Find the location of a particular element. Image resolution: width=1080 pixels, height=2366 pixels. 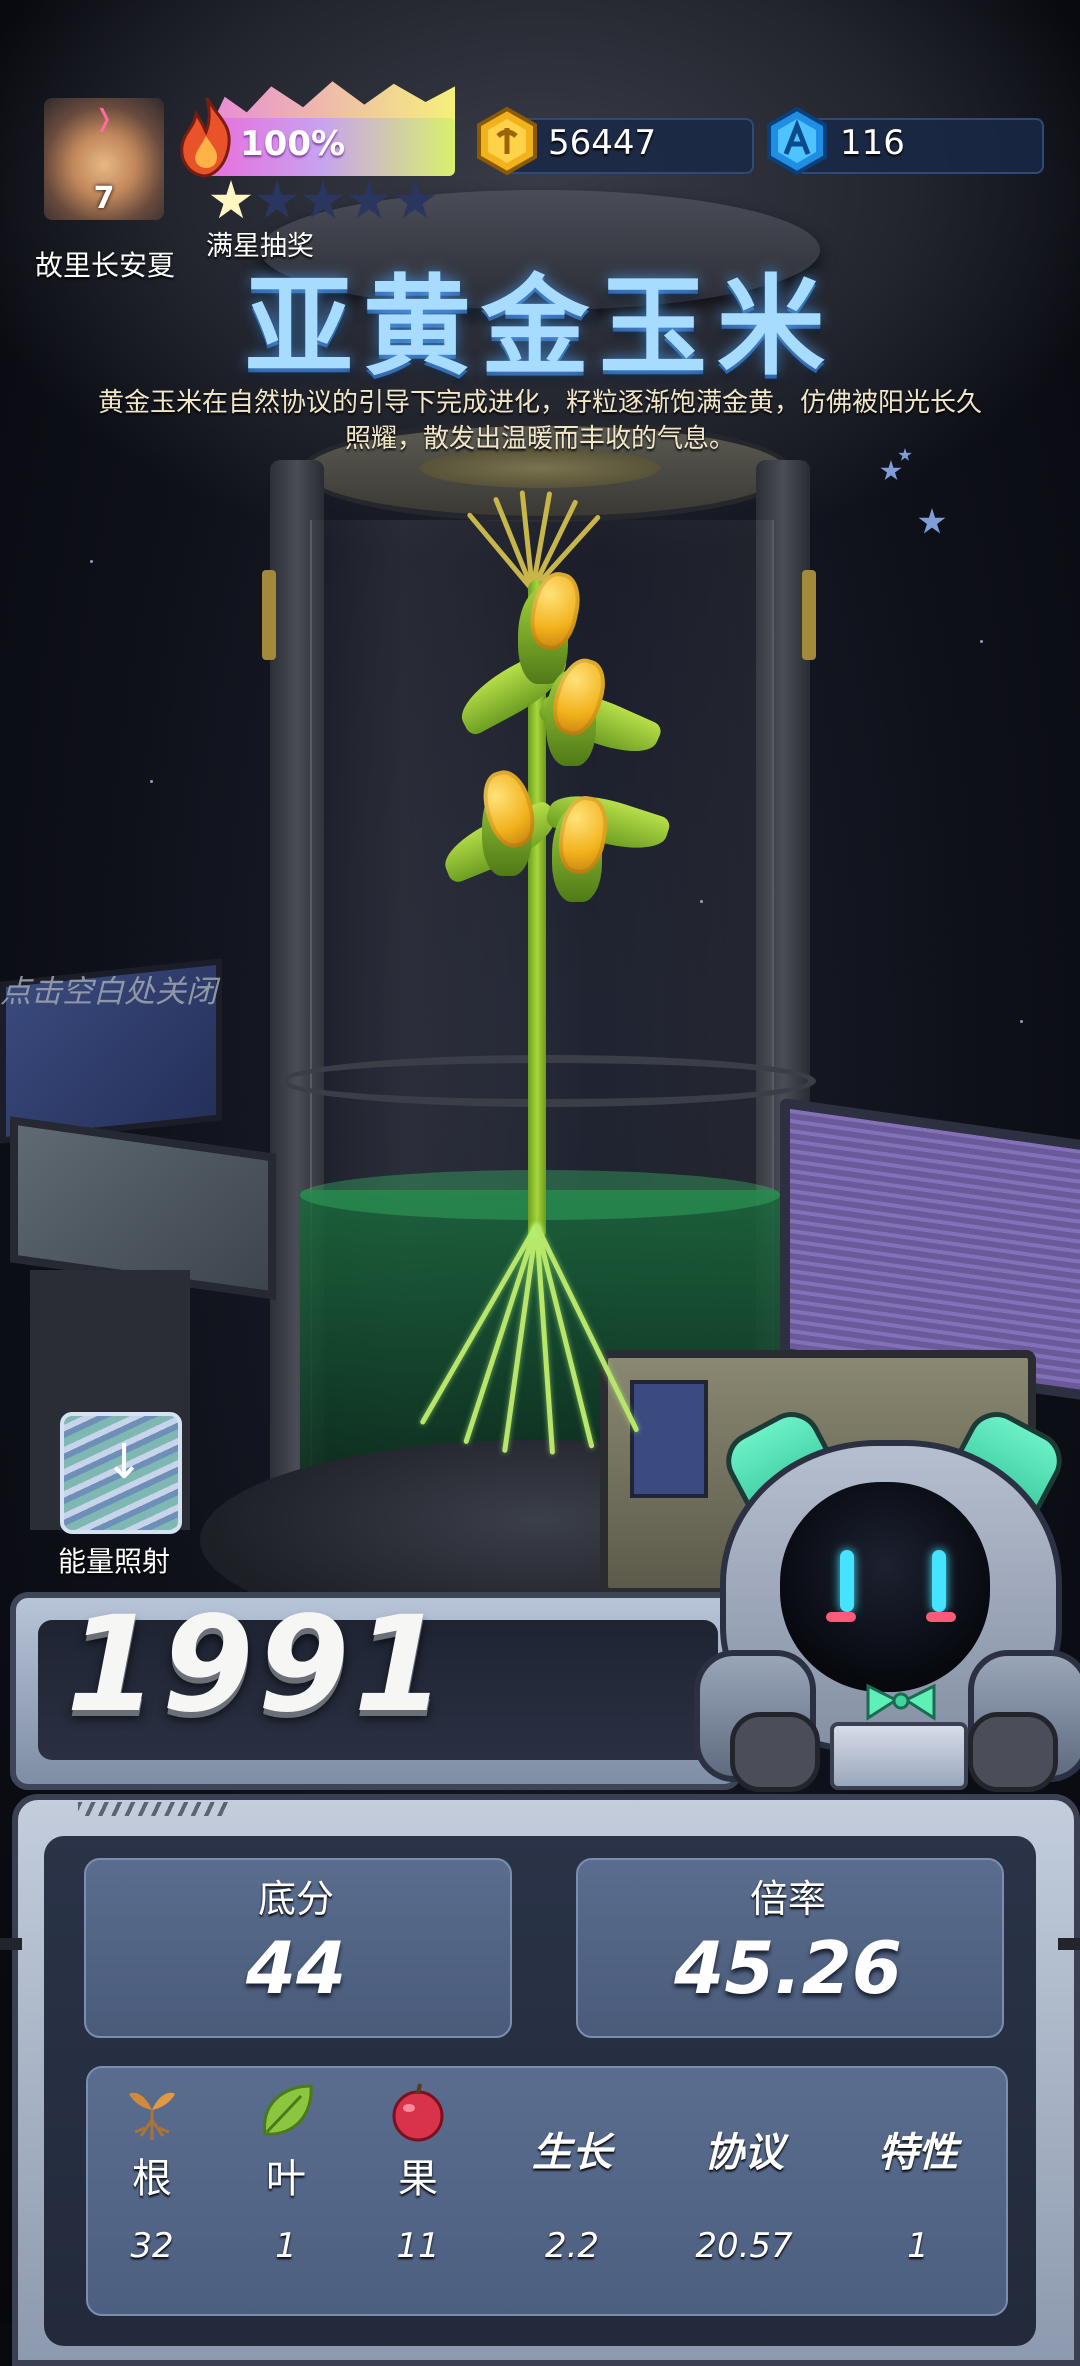

star-progress is located at coordinates (323, 201).